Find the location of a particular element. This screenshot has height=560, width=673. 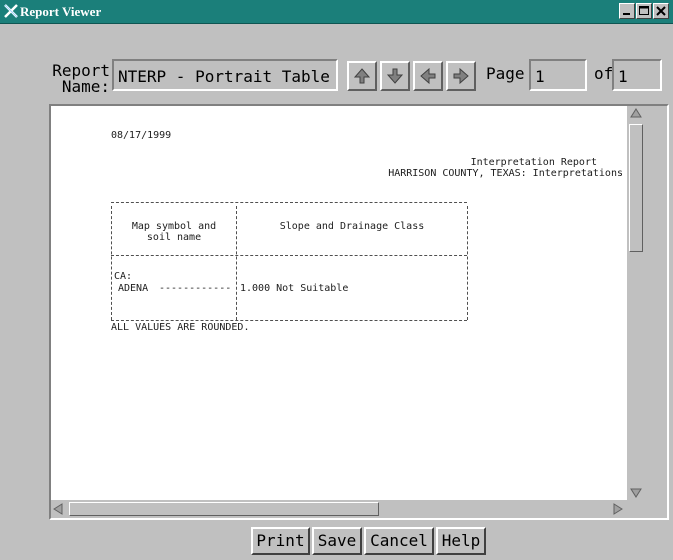

report-footer-note: ALL VALUES ARE ROUNDED. is located at coordinates (180, 327).